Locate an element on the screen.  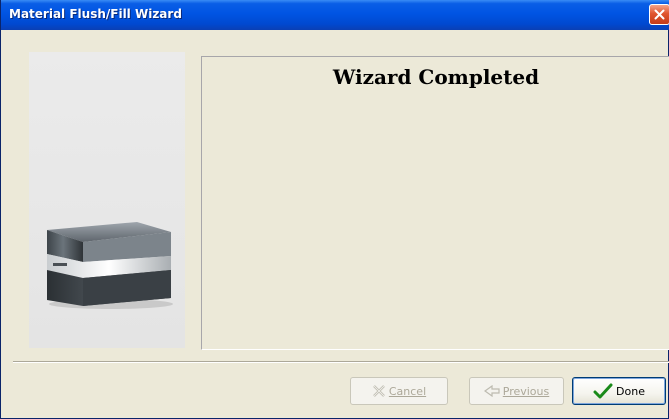
done-button: Done is located at coordinates (619, 391).